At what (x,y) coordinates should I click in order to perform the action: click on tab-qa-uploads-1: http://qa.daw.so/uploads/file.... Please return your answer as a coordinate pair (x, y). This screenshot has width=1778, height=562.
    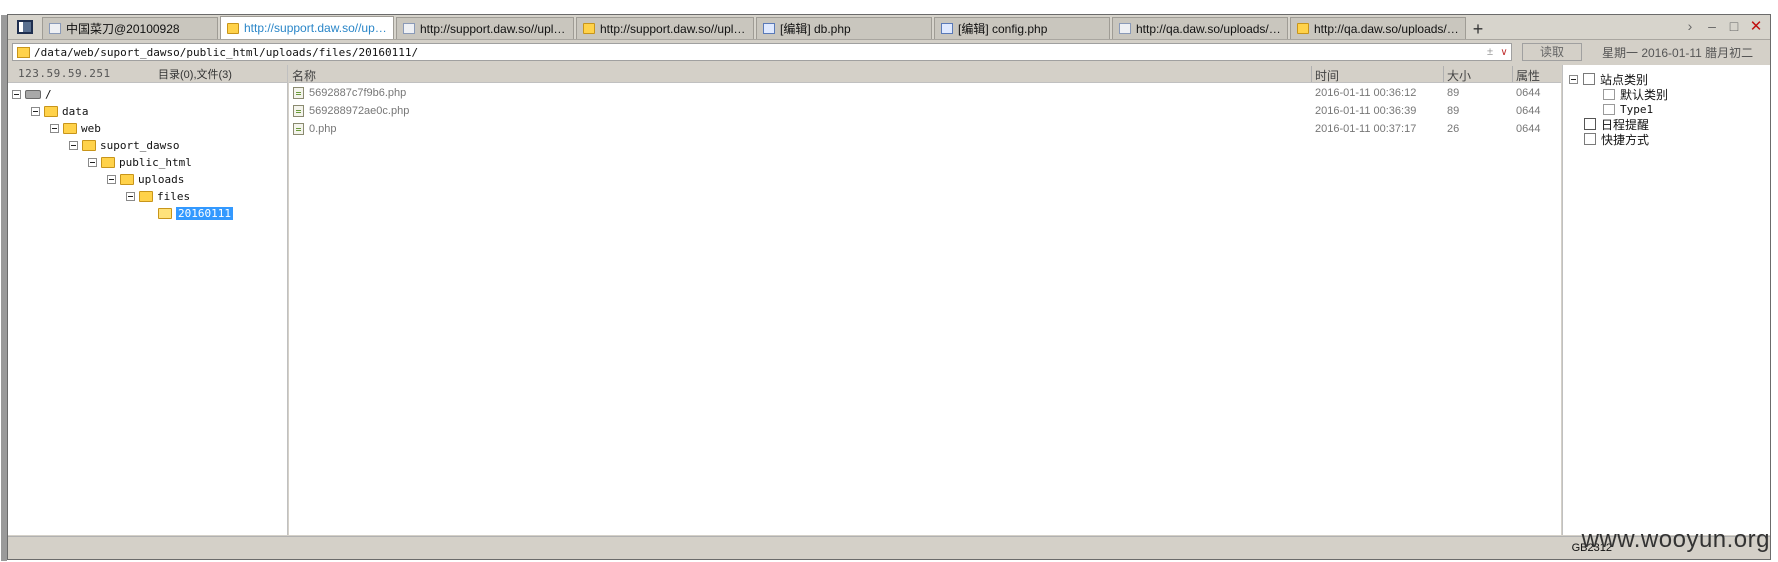
    Looking at the image, I should click on (1200, 28).